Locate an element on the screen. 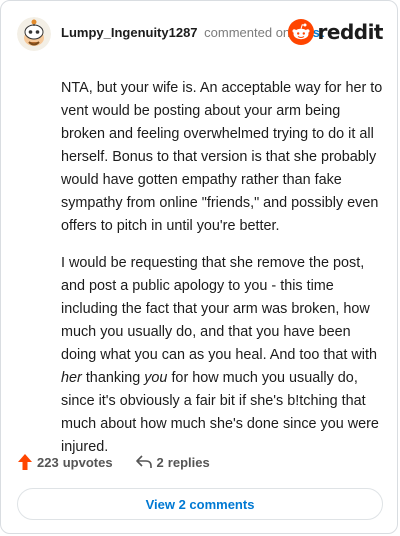  username-link: Lumpy_Ingenuity1287 is located at coordinates (129, 32).